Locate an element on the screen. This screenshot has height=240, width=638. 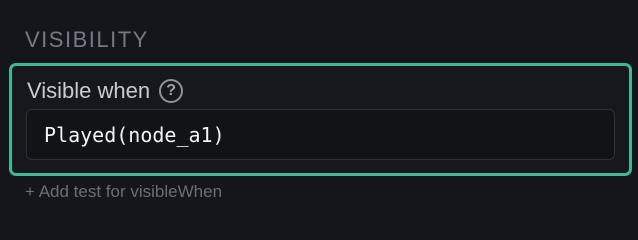
add-test-link: + Add test for visibleWhen is located at coordinates (123, 192).